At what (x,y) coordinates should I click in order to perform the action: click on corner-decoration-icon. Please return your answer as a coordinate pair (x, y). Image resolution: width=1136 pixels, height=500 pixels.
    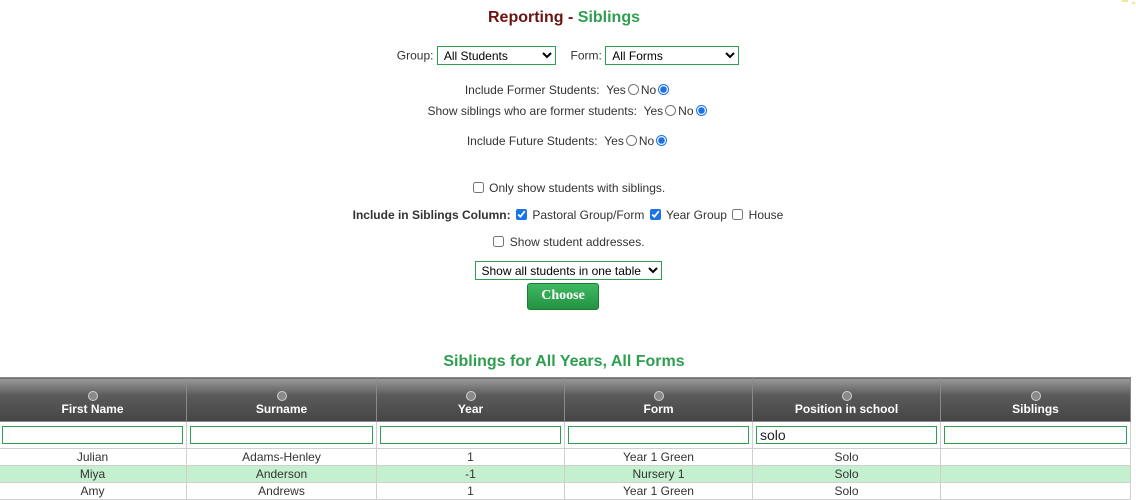
    Looking at the image, I should click on (1128, 2).